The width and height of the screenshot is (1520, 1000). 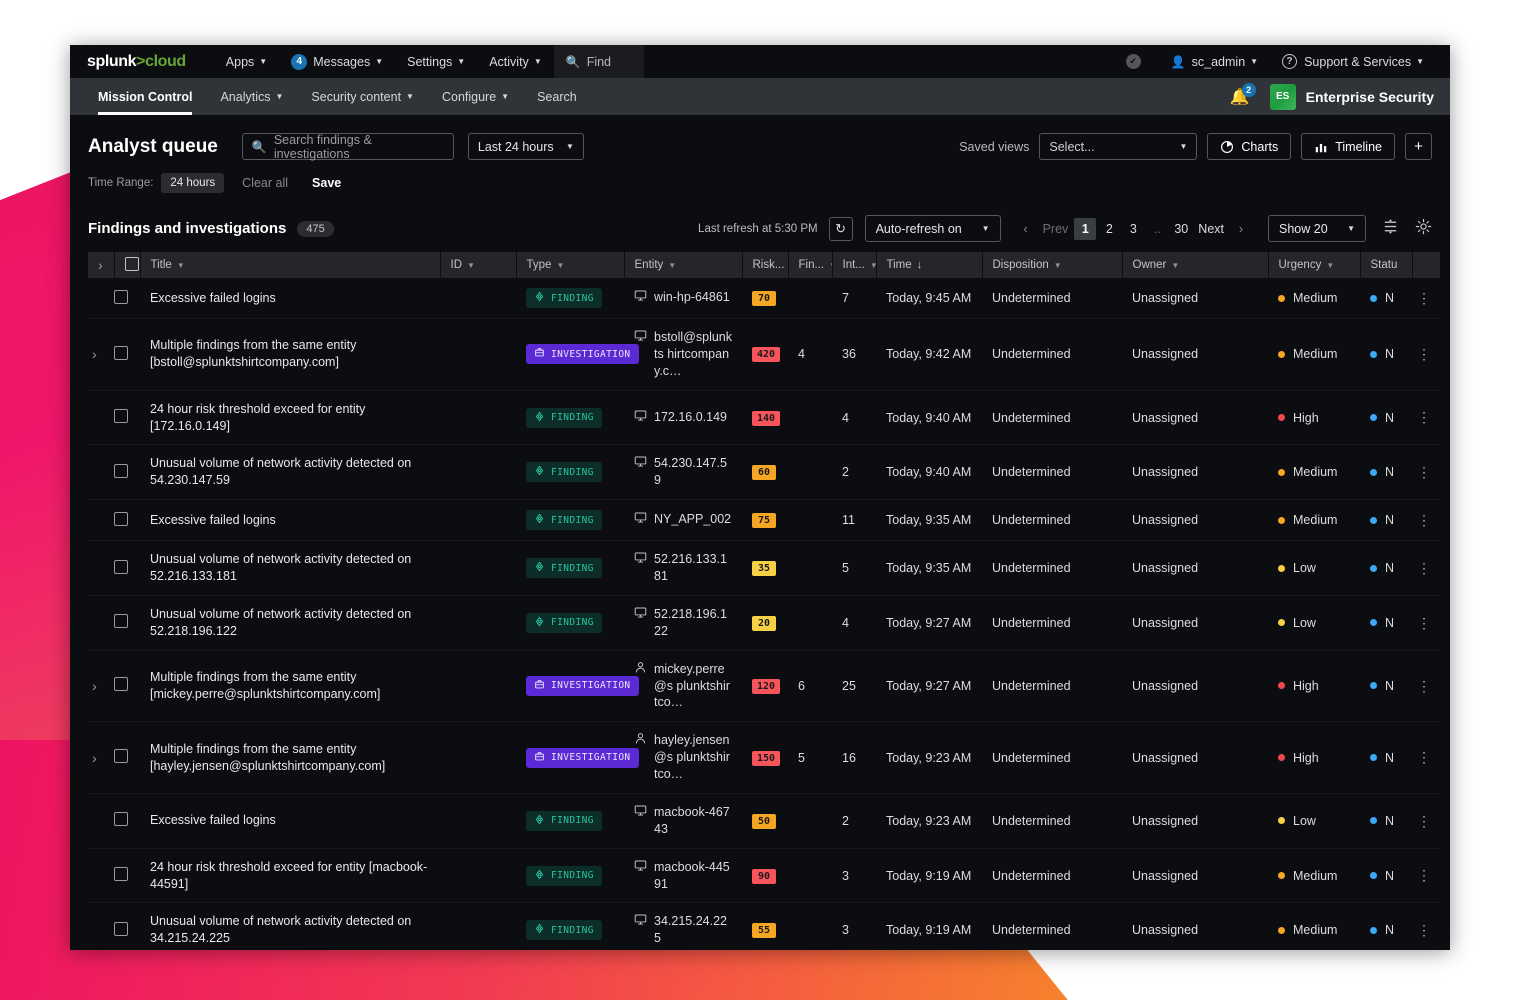 What do you see at coordinates (932, 228) in the screenshot?
I see `auto-refresh-select: Auto-refresh on ▼` at bounding box center [932, 228].